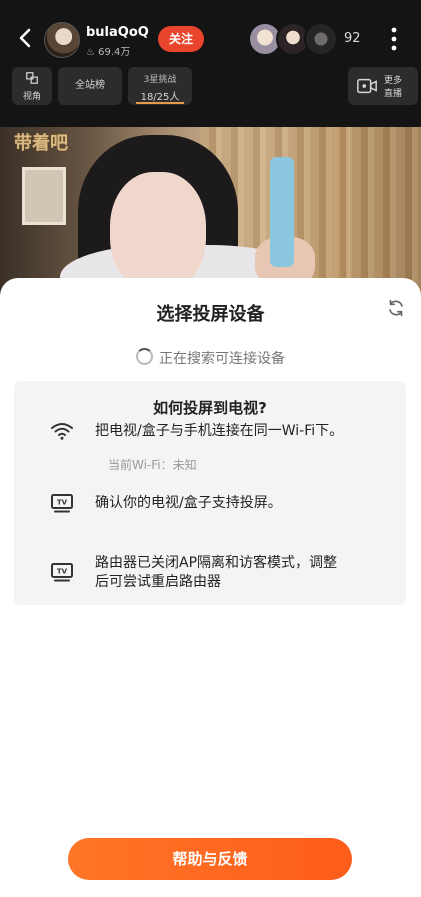  I want to click on router-line-1: 路由器已关闭AP隔离和访客模式，调整, so click(216, 563).